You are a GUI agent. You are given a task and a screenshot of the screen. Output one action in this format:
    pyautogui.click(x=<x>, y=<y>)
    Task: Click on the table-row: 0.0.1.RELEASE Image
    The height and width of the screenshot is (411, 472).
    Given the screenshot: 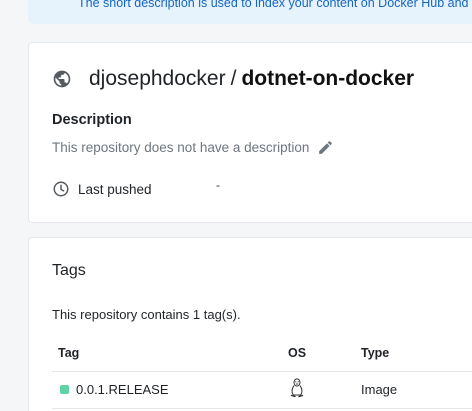 What is the action you would take?
    pyautogui.click(x=262, y=390)
    